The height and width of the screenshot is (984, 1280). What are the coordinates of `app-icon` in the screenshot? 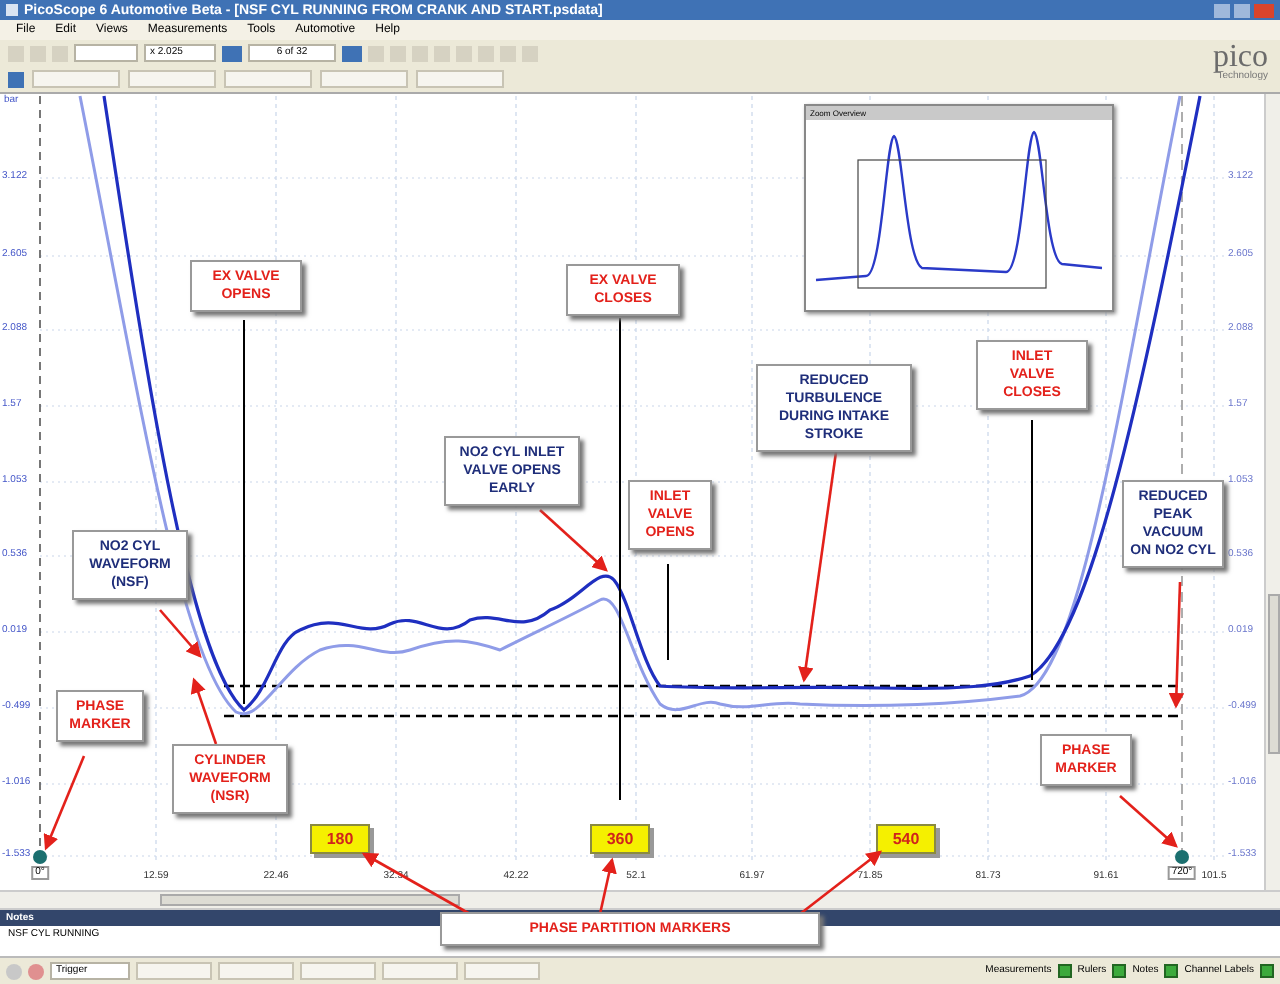 It's located at (12, 10).